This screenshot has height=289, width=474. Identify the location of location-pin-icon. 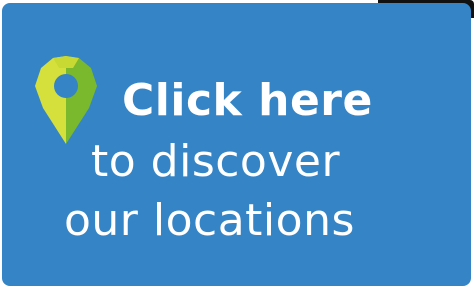
(66, 100).